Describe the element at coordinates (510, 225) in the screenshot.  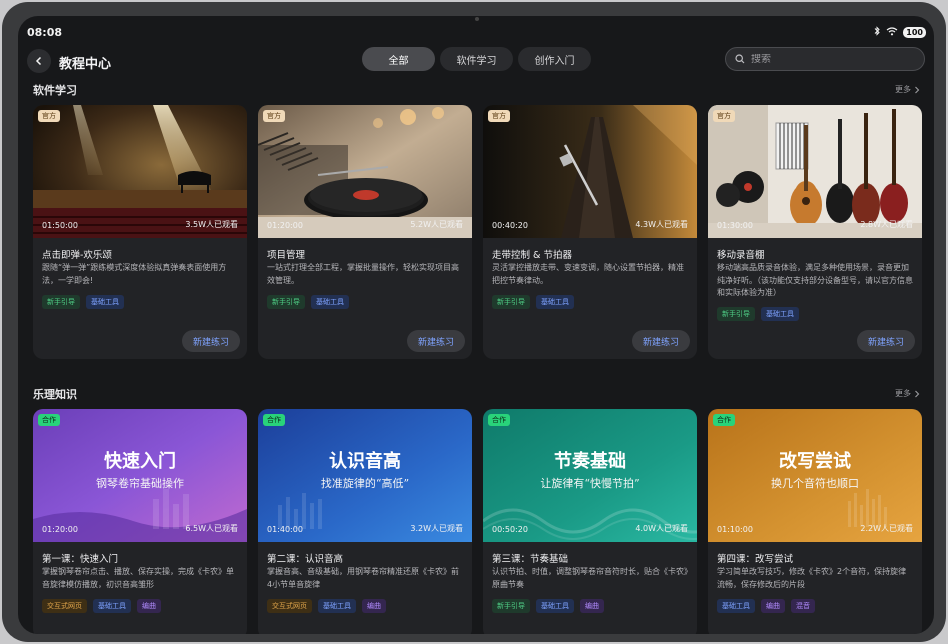
I see `card-duration: 00:40:20` at that location.